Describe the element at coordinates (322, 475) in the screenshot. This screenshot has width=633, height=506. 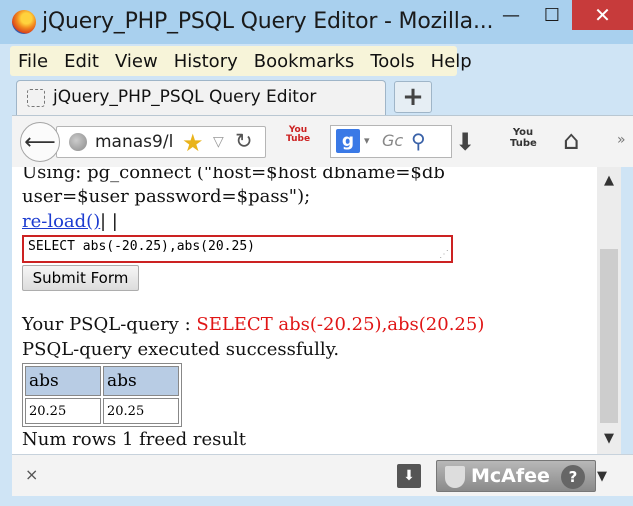
I see `addon-bar: × ⬇ McAfee ? ▼` at that location.